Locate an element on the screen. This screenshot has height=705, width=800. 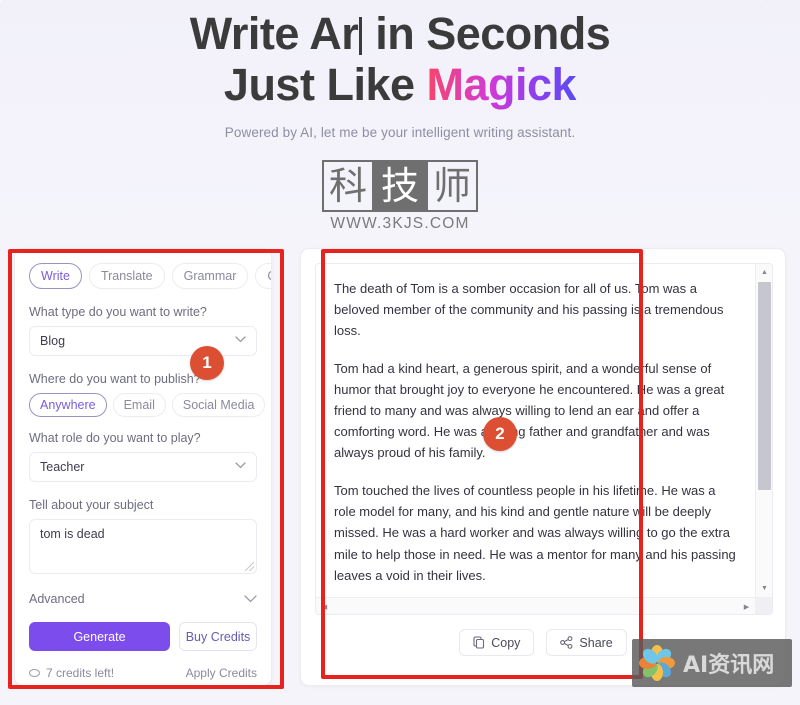
scroll-up-icon: ▲ is located at coordinates (764, 272).